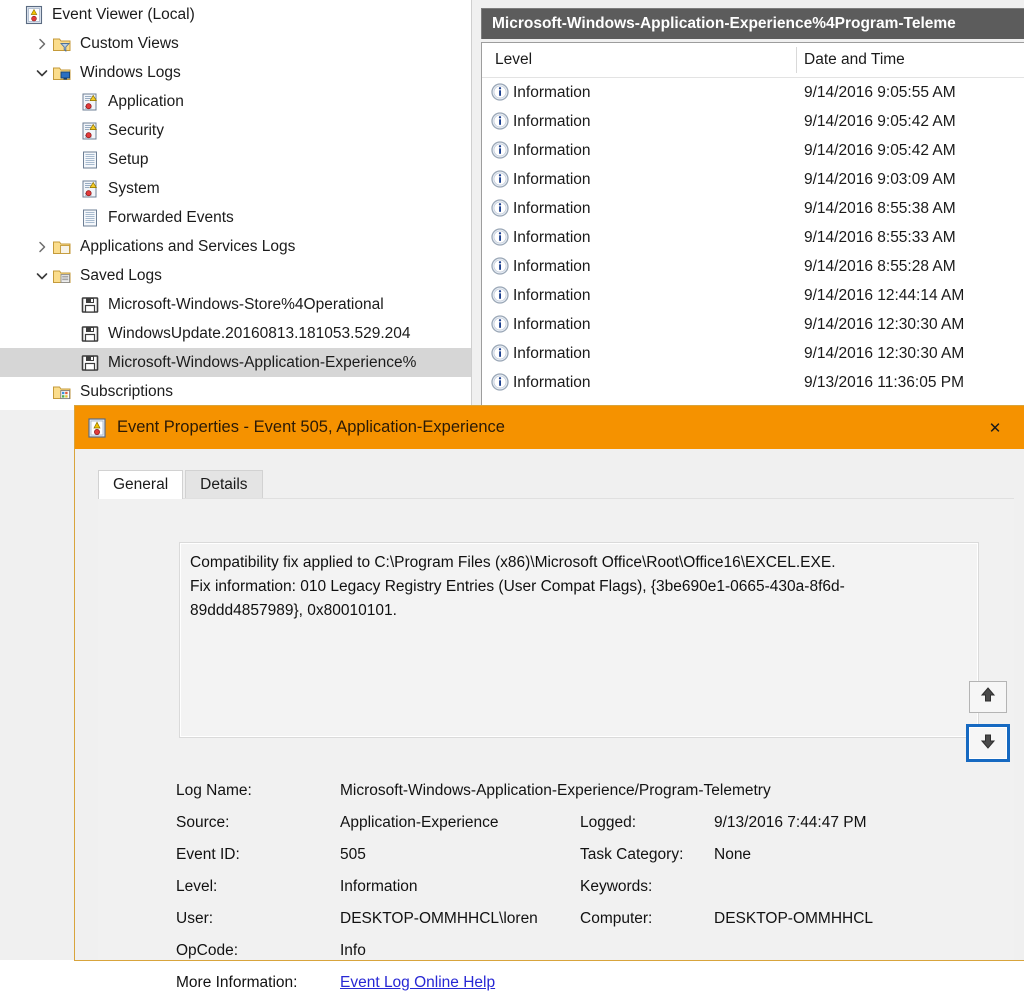  Describe the element at coordinates (188, 246) in the screenshot. I see `tree-item-label: Applications and Services Logs` at that location.